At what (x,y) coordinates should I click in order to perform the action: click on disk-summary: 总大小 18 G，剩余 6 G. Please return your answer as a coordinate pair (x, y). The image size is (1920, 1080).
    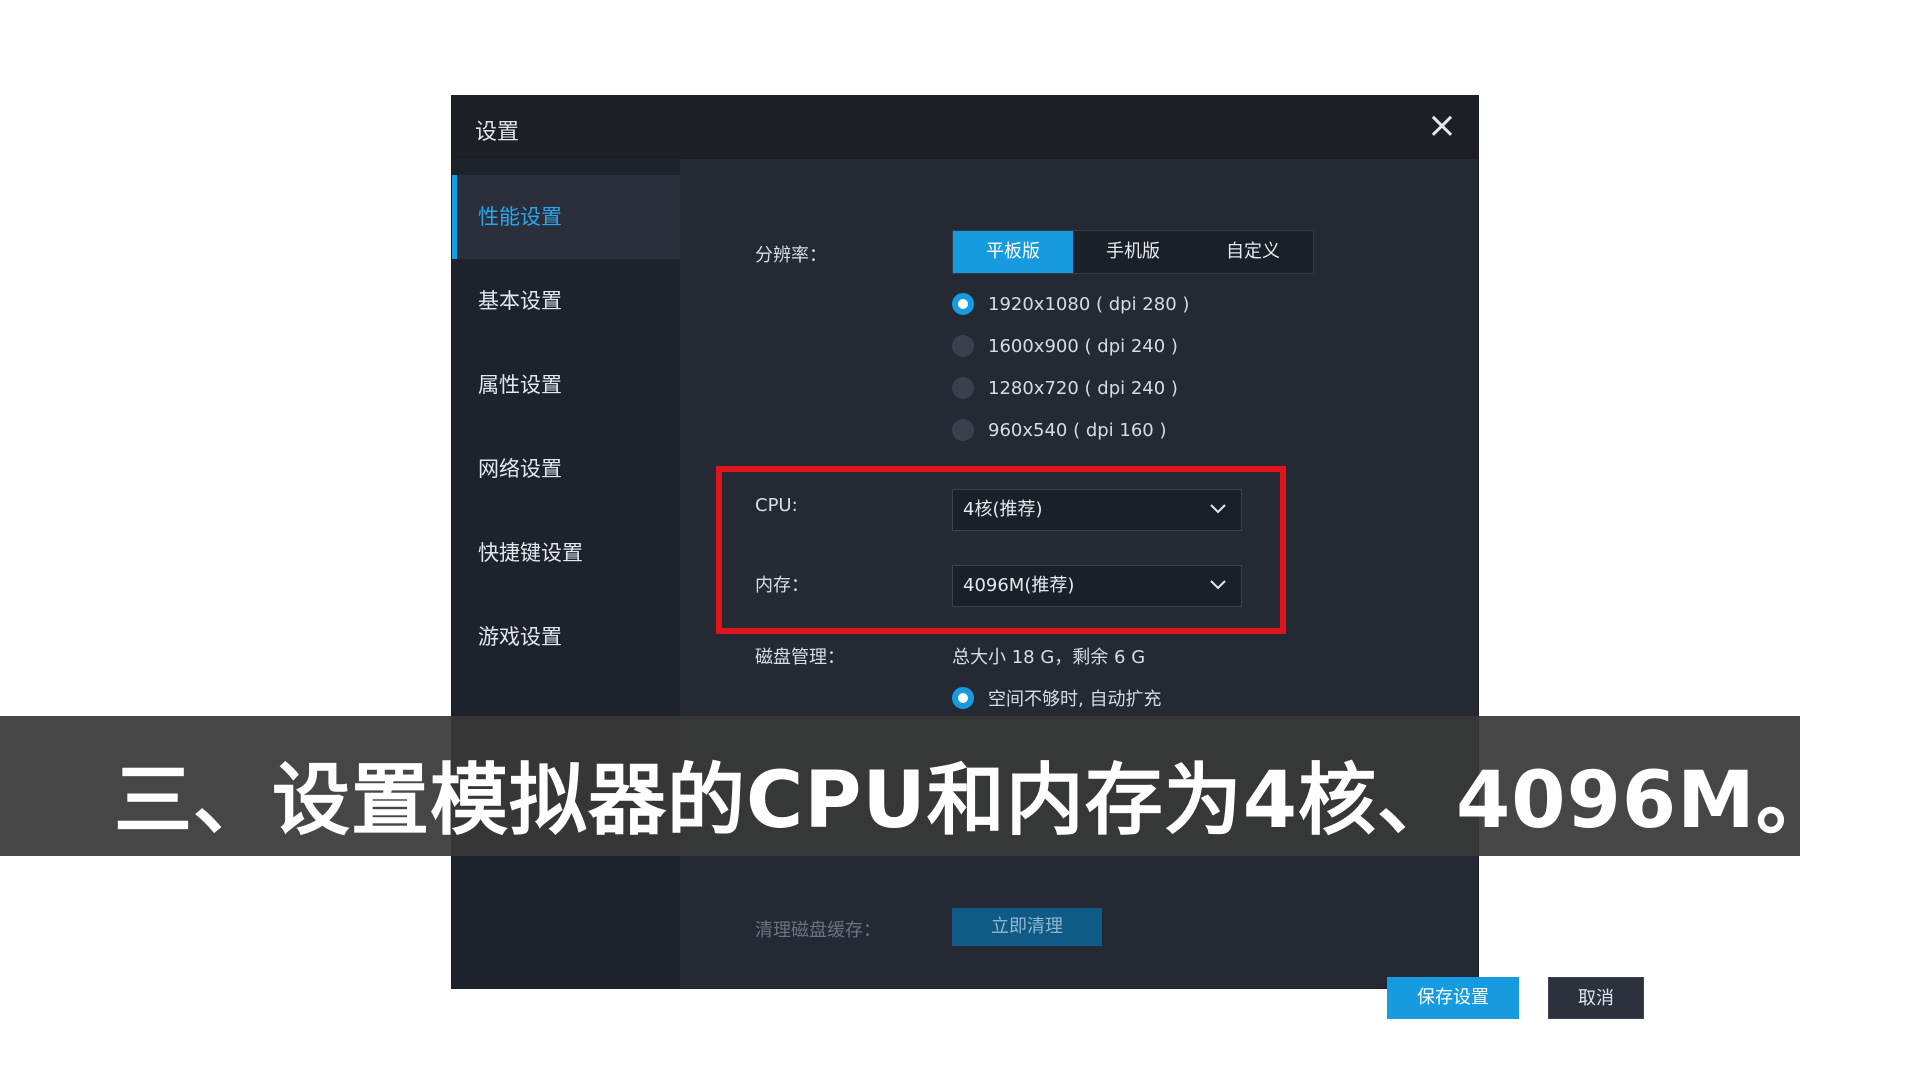
    Looking at the image, I should click on (1049, 657).